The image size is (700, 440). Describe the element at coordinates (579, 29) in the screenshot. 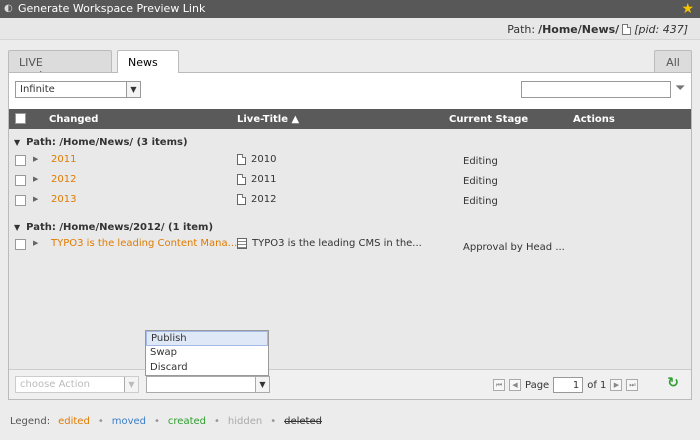

I see `path-value: /Home/News/` at that location.